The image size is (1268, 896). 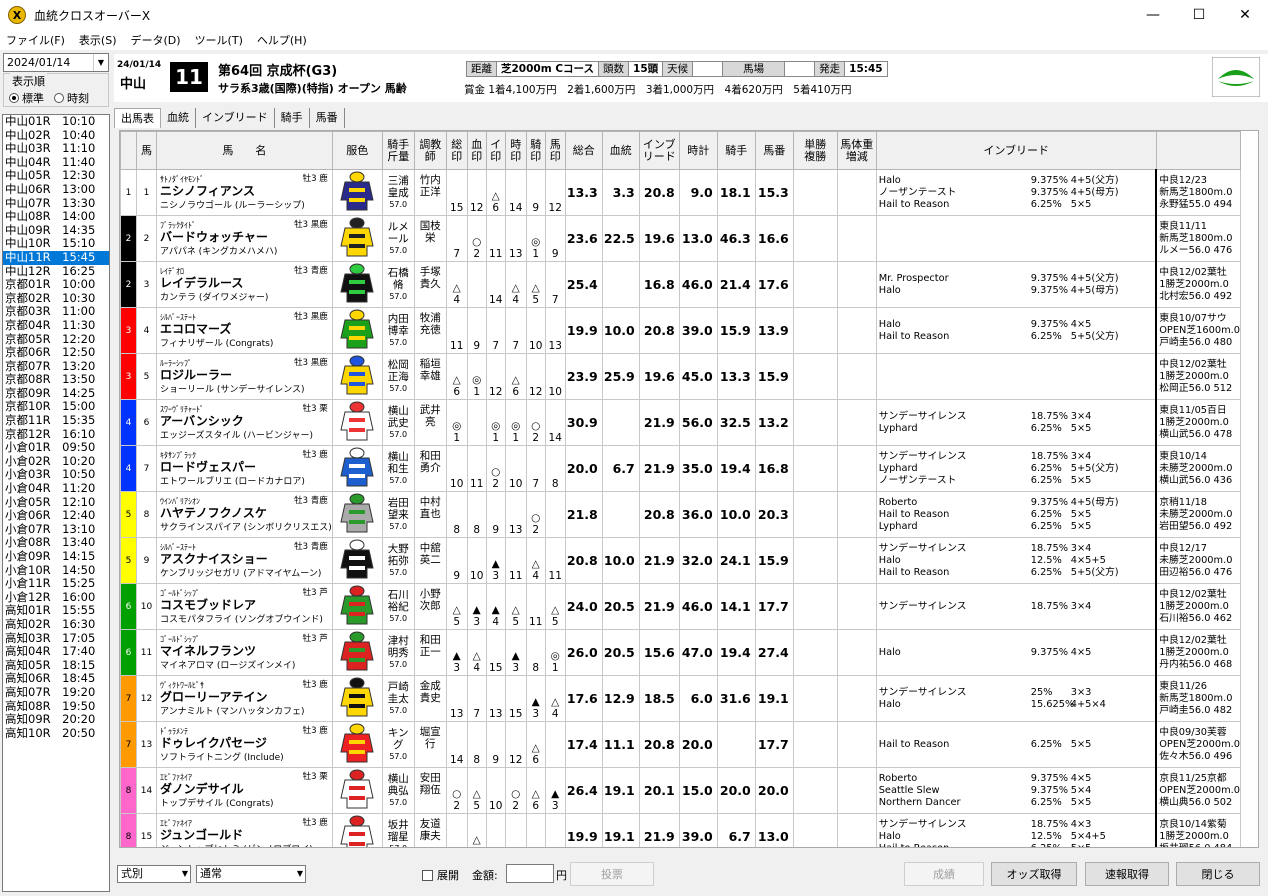 What do you see at coordinates (56, 176) in the screenshot?
I see `race-list-item: 中山05R 12:30` at bounding box center [56, 176].